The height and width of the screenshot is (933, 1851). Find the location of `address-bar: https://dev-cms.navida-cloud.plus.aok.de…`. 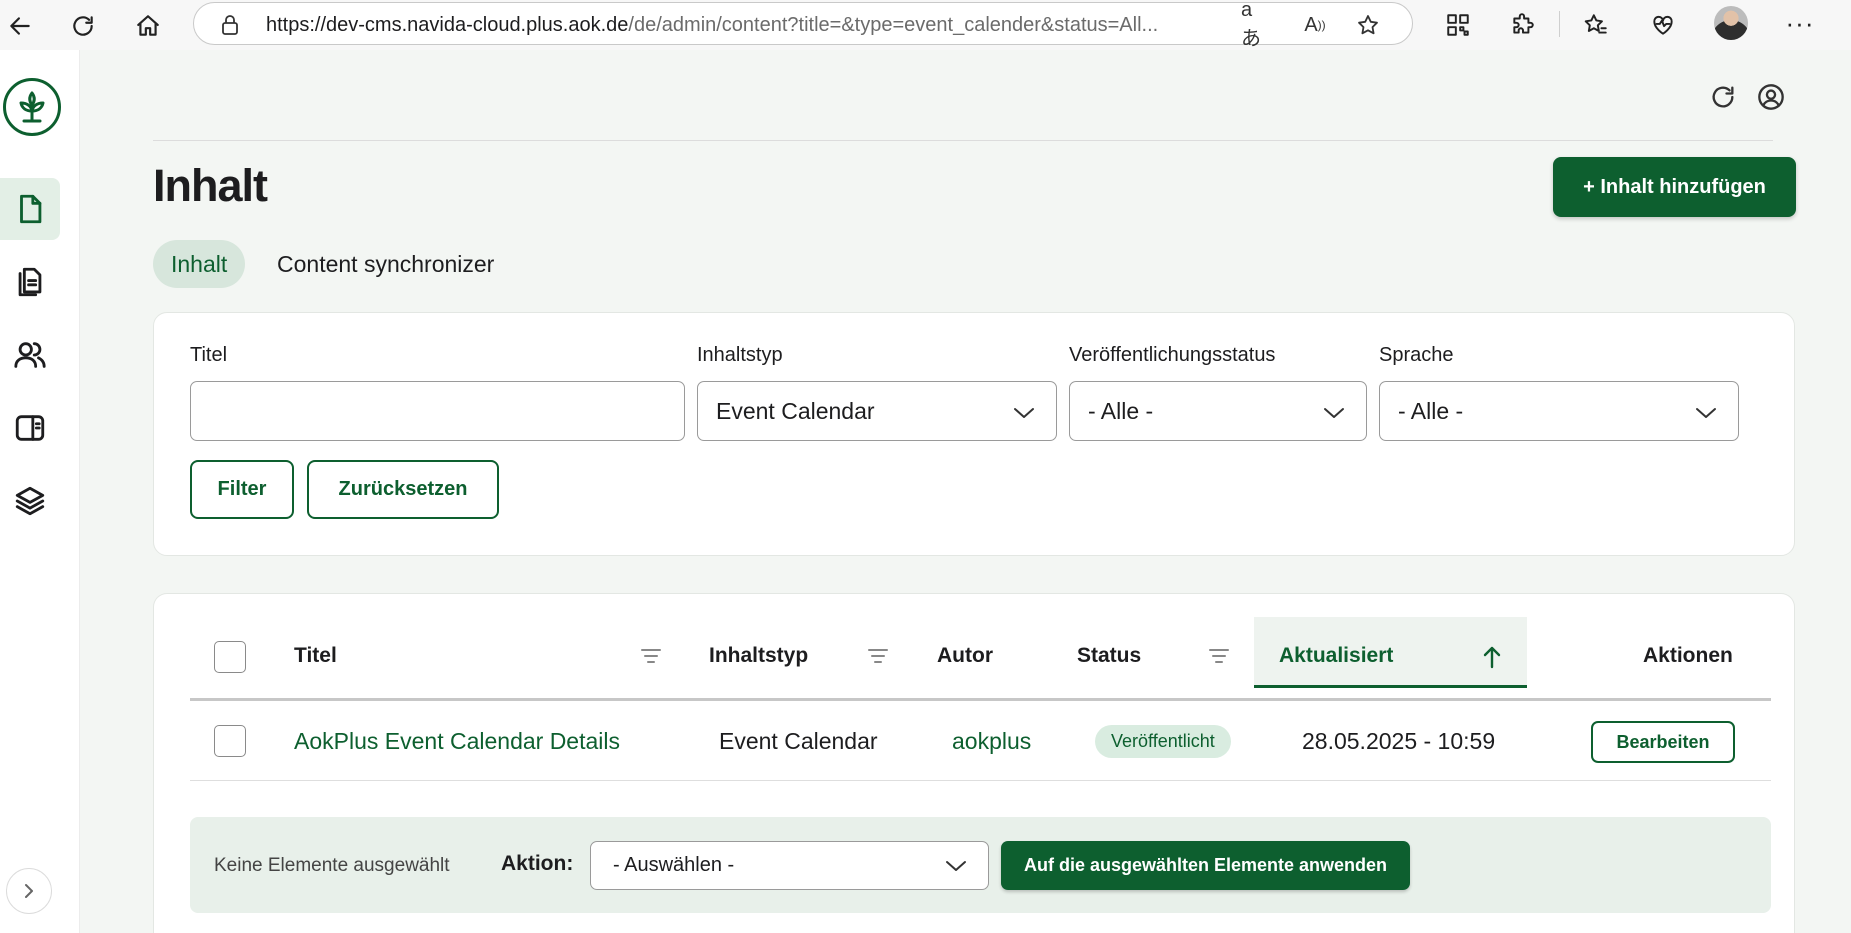

address-bar: https://dev-cms.navida-cloud.plus.aok.de… is located at coordinates (803, 25).